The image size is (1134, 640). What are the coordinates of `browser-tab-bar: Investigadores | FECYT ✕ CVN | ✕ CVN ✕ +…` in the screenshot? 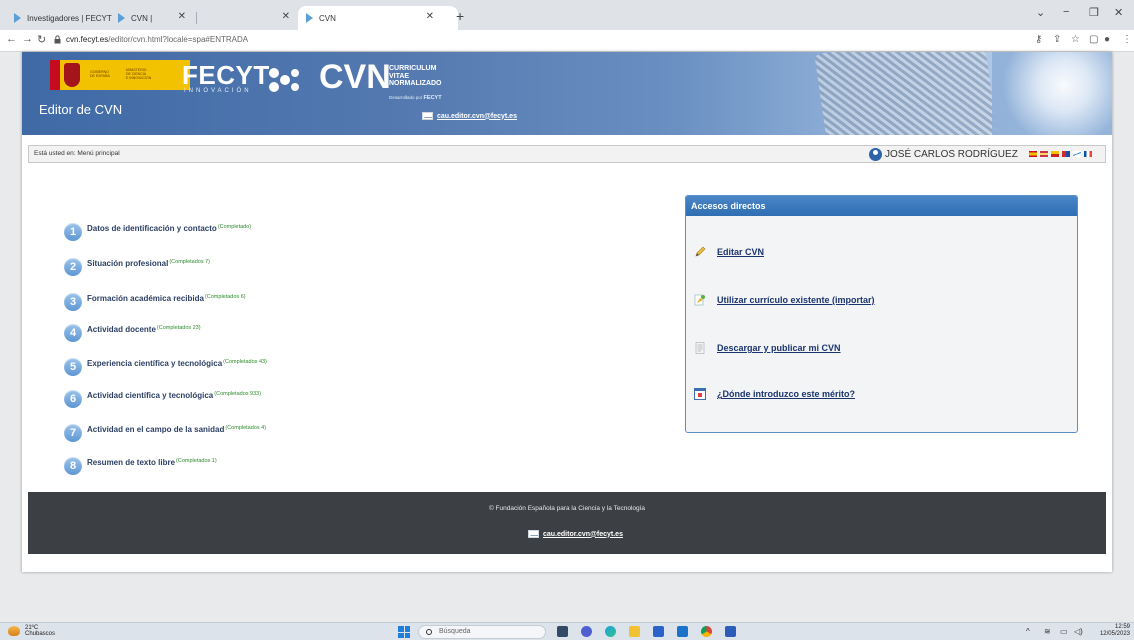 It's located at (567, 15).